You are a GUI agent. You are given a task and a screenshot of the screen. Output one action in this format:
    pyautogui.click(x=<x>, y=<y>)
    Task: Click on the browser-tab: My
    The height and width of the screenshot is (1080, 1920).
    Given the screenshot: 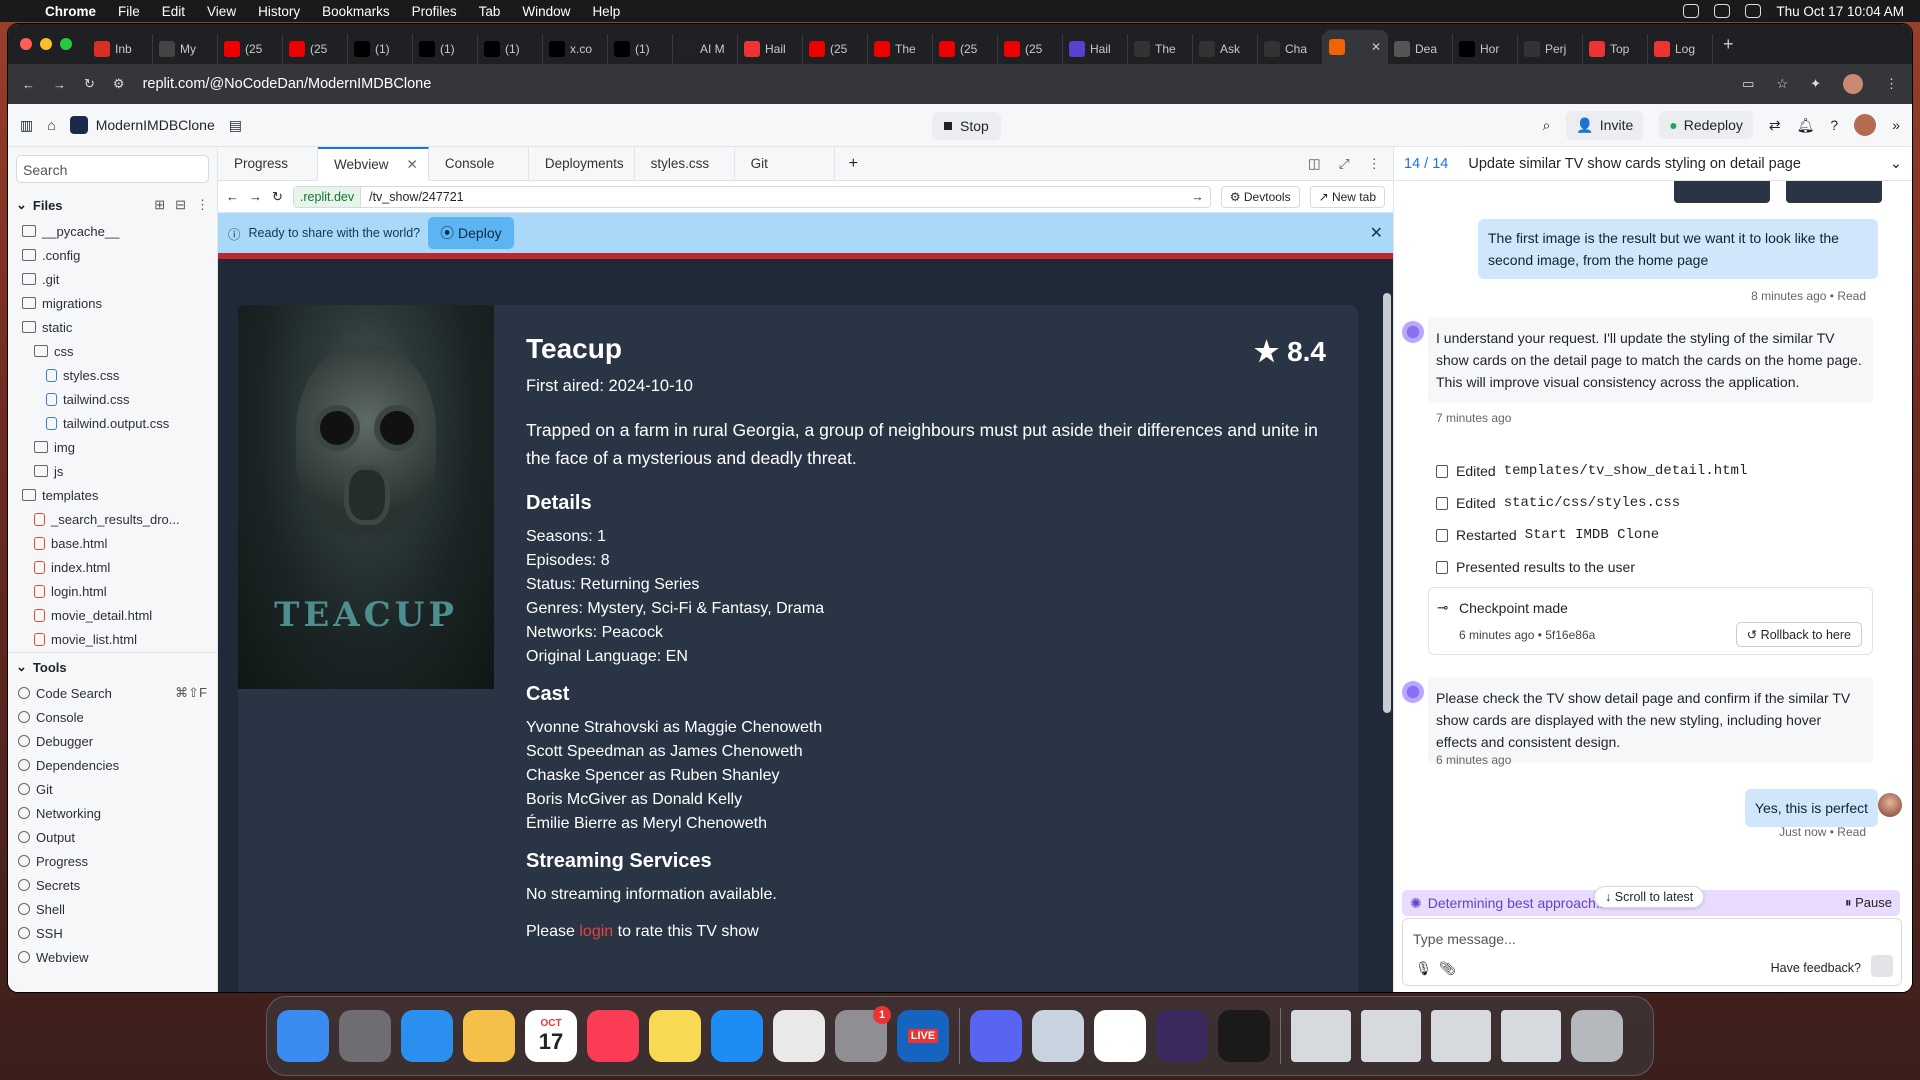 What is the action you would take?
    pyautogui.click(x=185, y=49)
    